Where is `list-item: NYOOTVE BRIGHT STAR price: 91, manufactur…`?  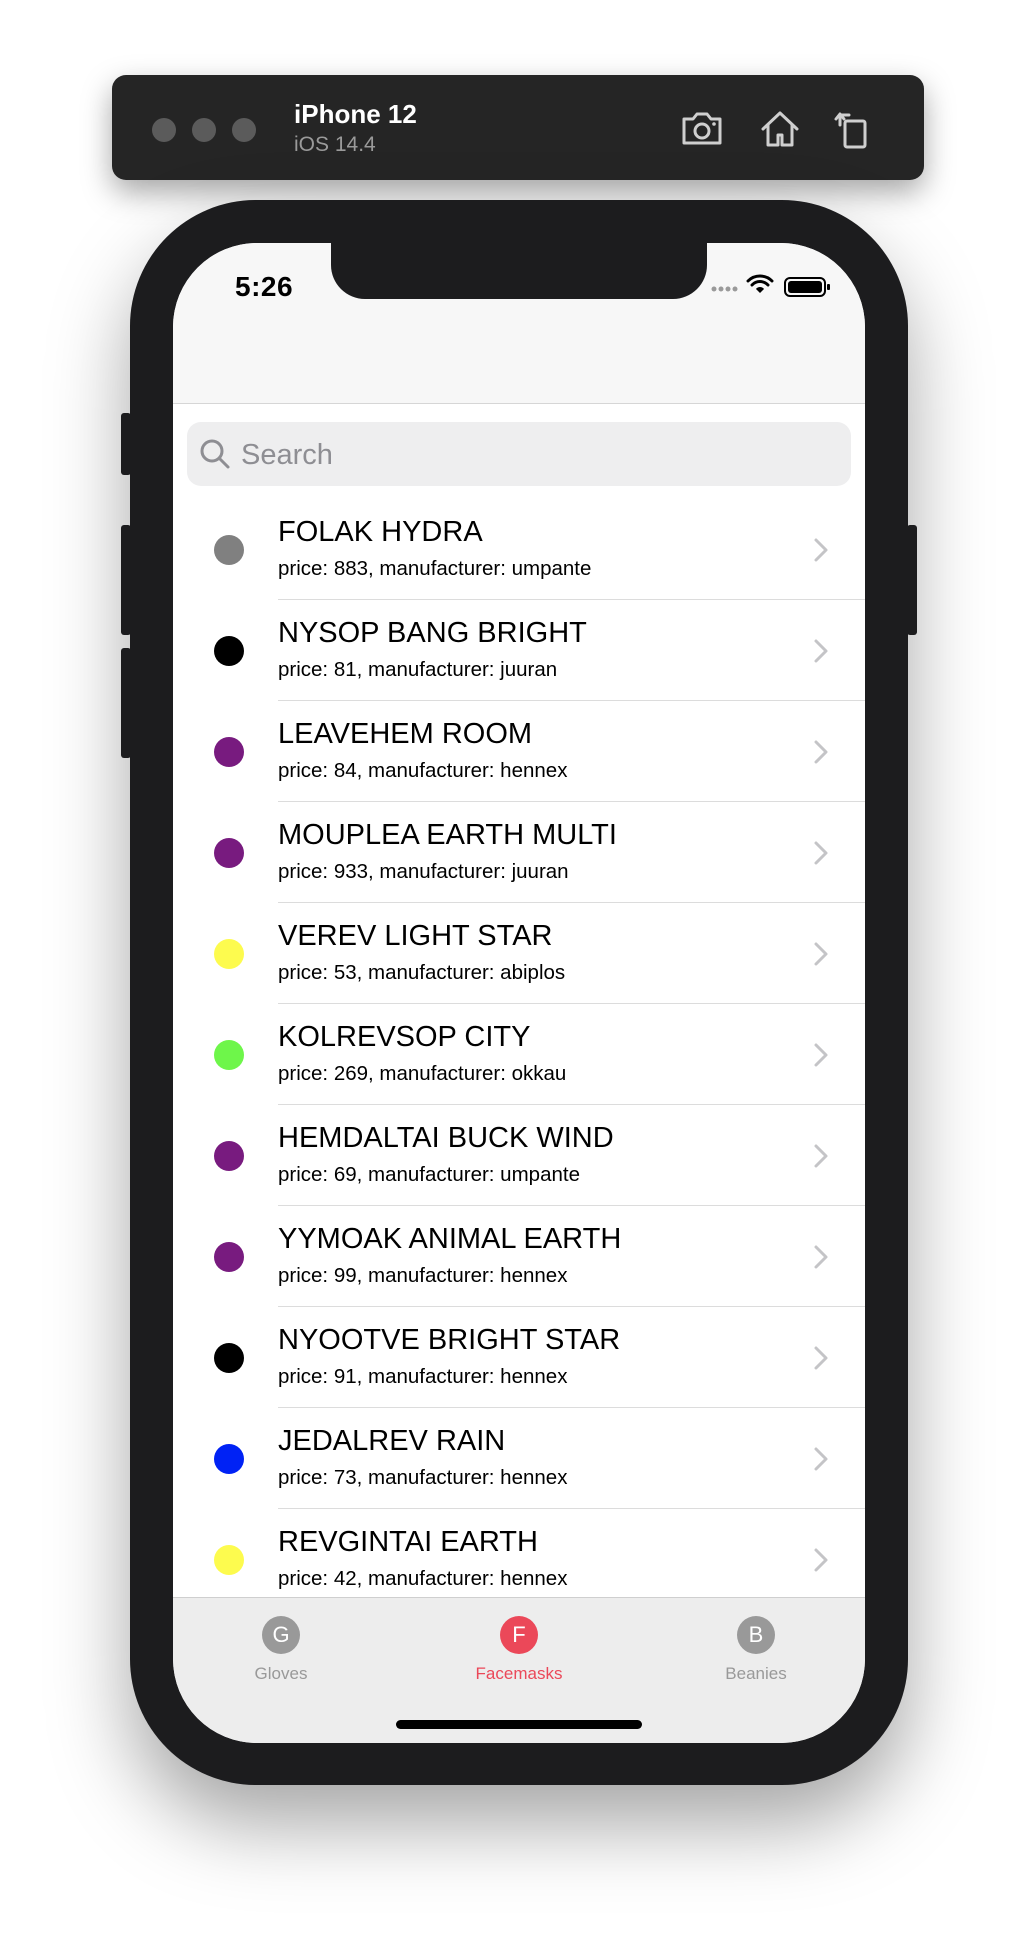 list-item: NYOOTVE BRIGHT STAR price: 91, manufactur… is located at coordinates (519, 1357).